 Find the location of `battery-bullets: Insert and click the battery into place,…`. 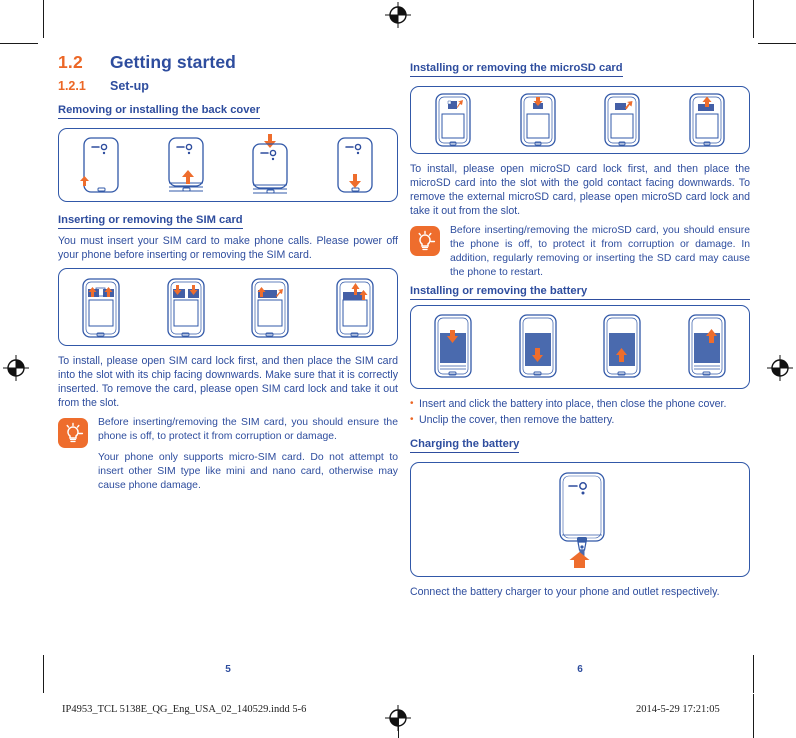

battery-bullets: Insert and click the battery into place,… is located at coordinates (580, 413).